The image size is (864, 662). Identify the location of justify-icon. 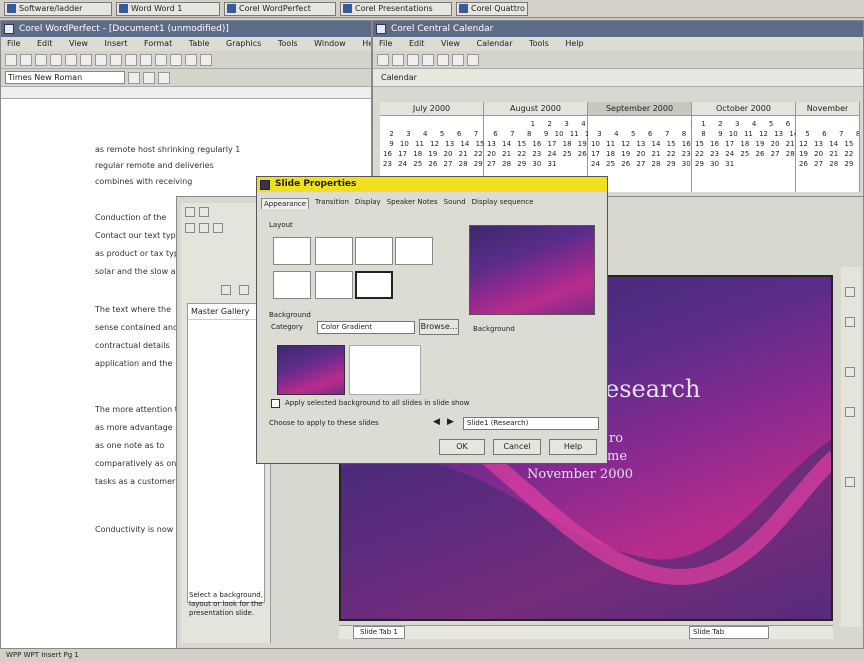
(164, 77).